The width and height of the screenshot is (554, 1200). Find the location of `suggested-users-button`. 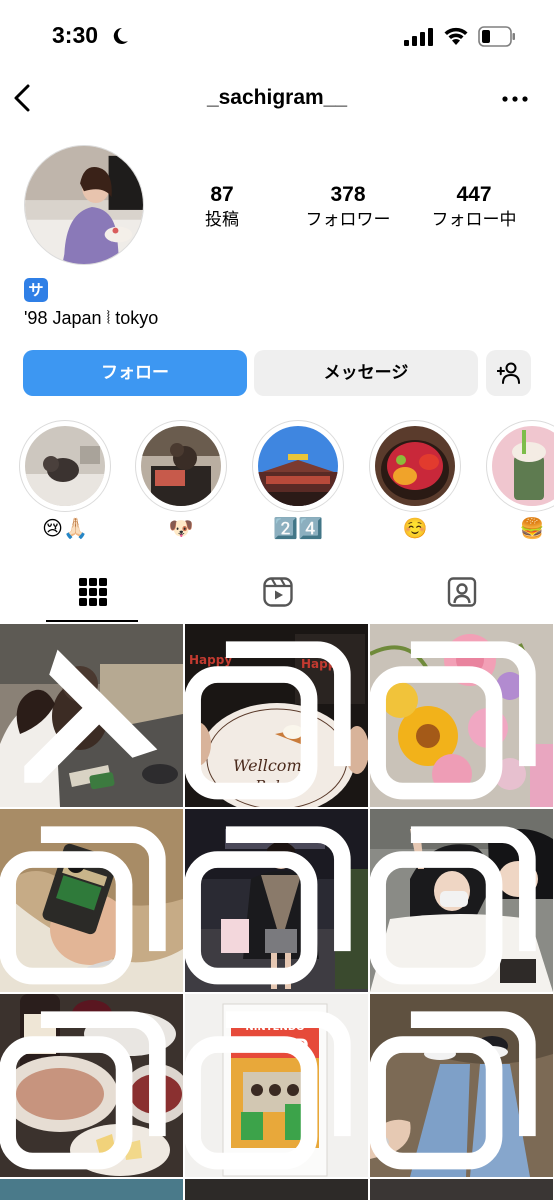

suggested-users-button is located at coordinates (508, 373).